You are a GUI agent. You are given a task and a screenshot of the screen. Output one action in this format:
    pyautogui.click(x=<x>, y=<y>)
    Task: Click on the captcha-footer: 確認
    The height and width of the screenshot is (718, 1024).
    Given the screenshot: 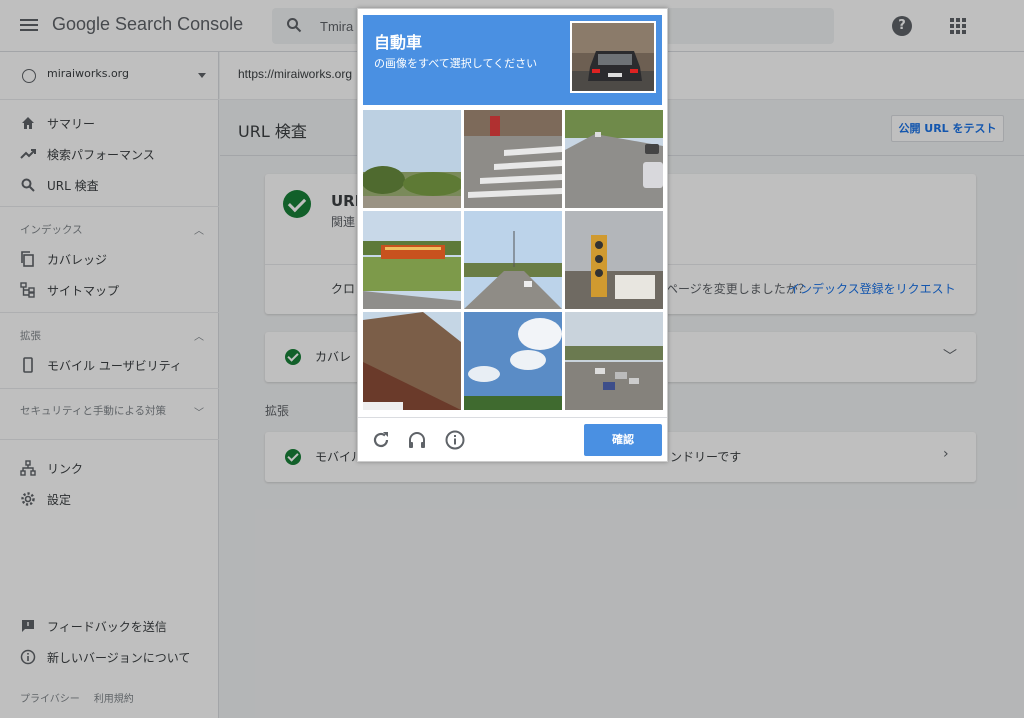 What is the action you would take?
    pyautogui.click(x=512, y=439)
    